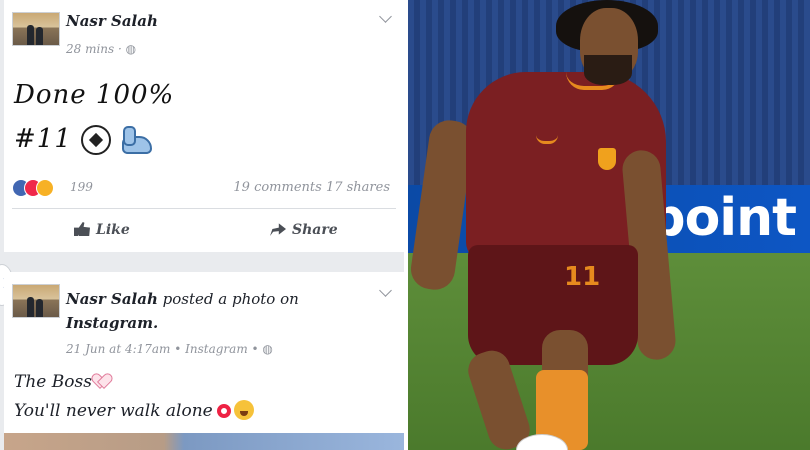 This screenshot has height=450, width=810. Describe the element at coordinates (204, 441) in the screenshot. I see `post-photo-preview` at that location.